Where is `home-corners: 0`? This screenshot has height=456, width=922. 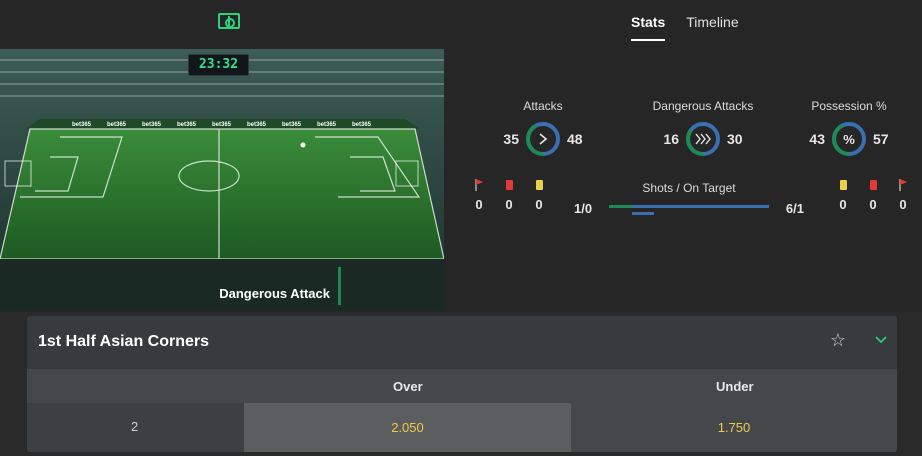
home-corners: 0 is located at coordinates (479, 204).